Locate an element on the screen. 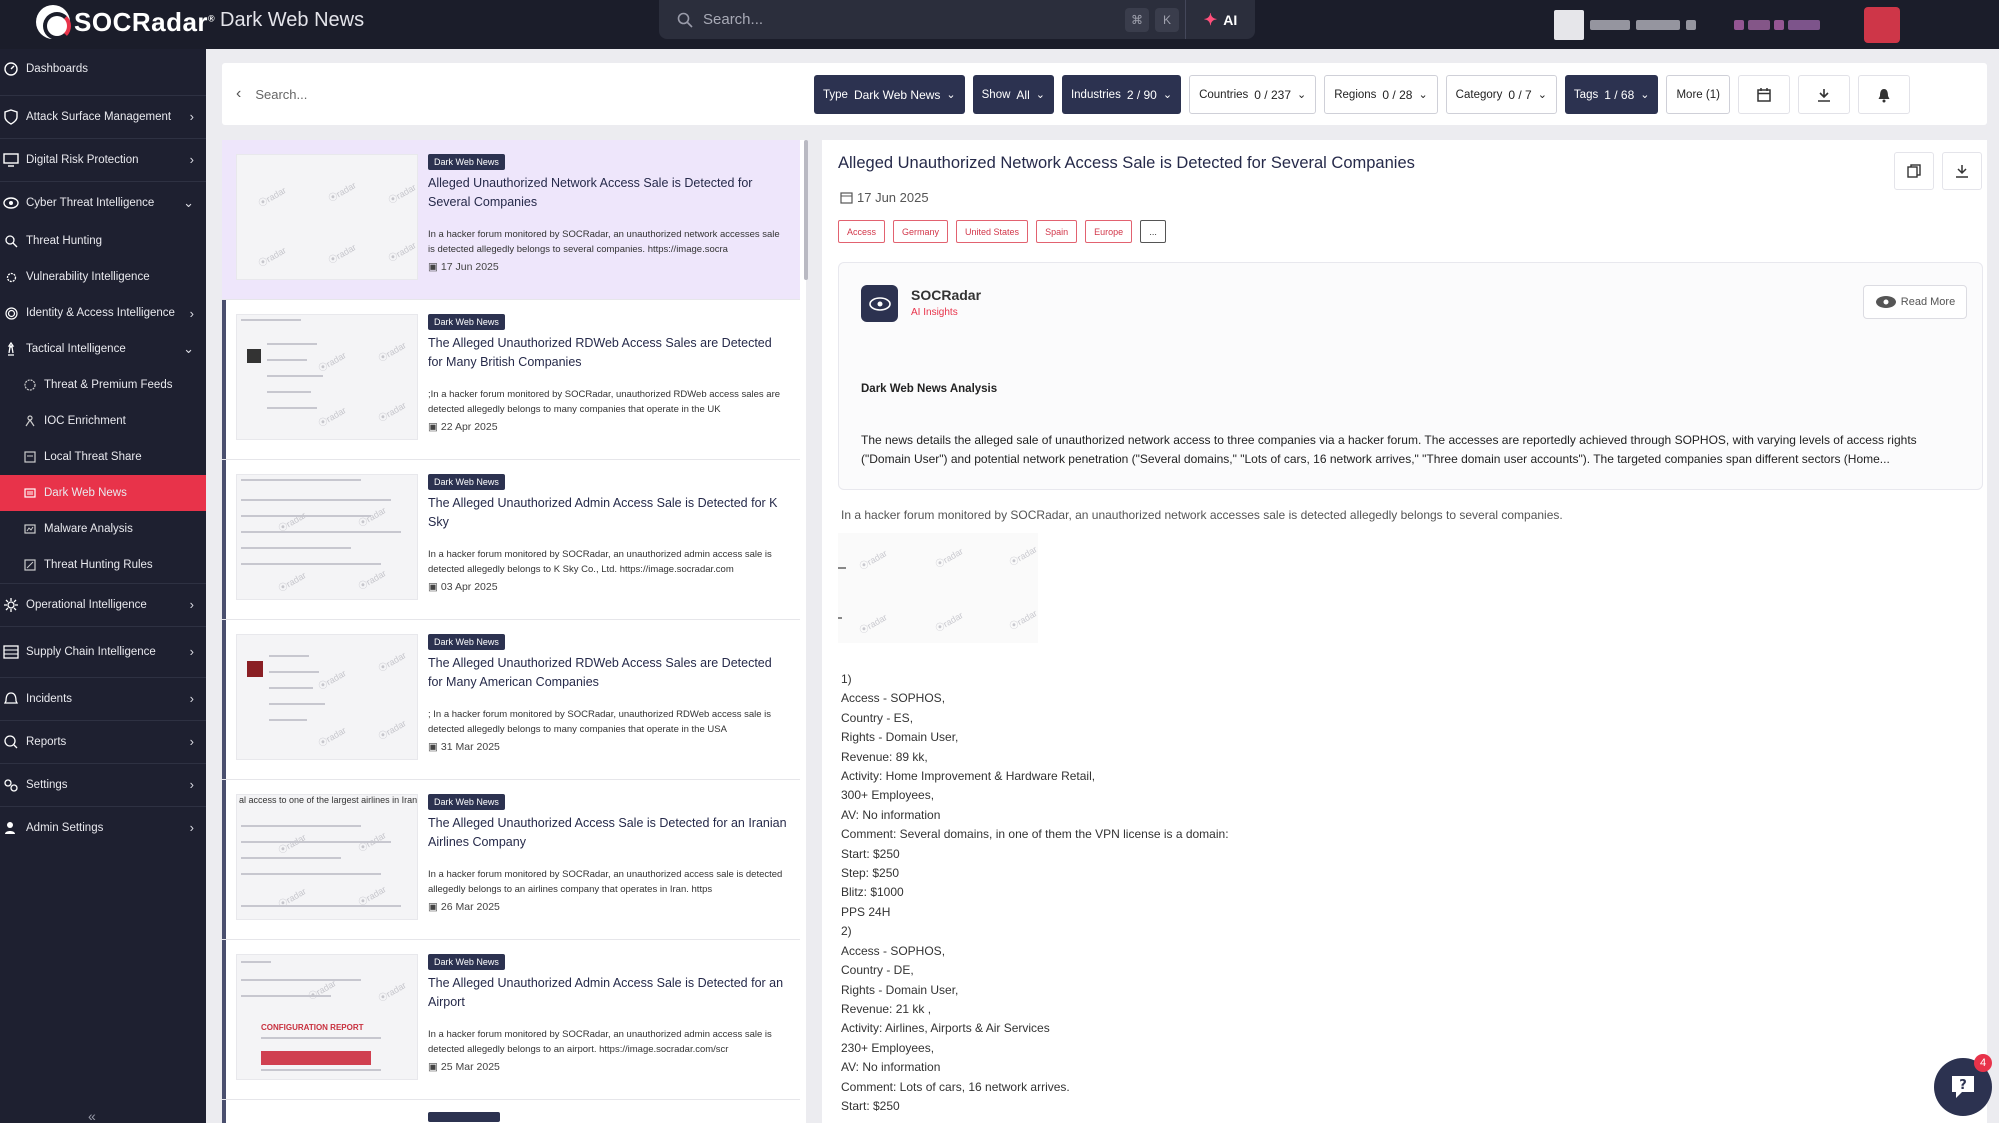 This screenshot has height=1123, width=1999. sidebar-item-identity-access-intelligence: Identity & Access Intelligence › is located at coordinates (103, 313).